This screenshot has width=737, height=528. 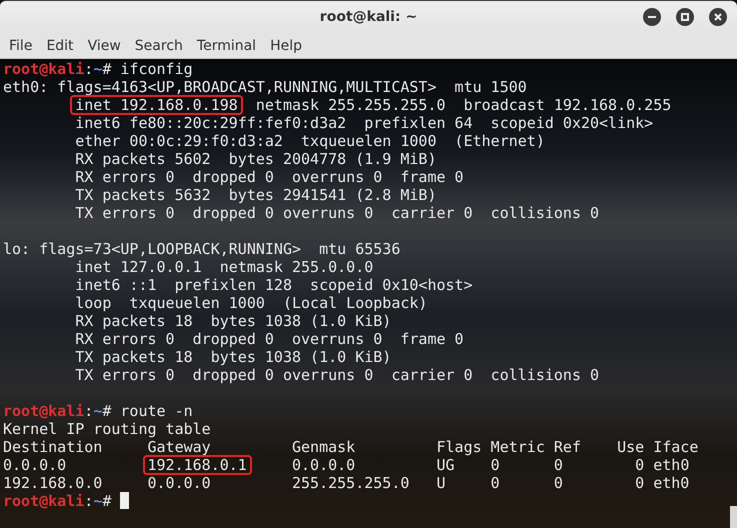 What do you see at coordinates (107, 429) in the screenshot?
I see `output-text: Kernel IP routing table` at bounding box center [107, 429].